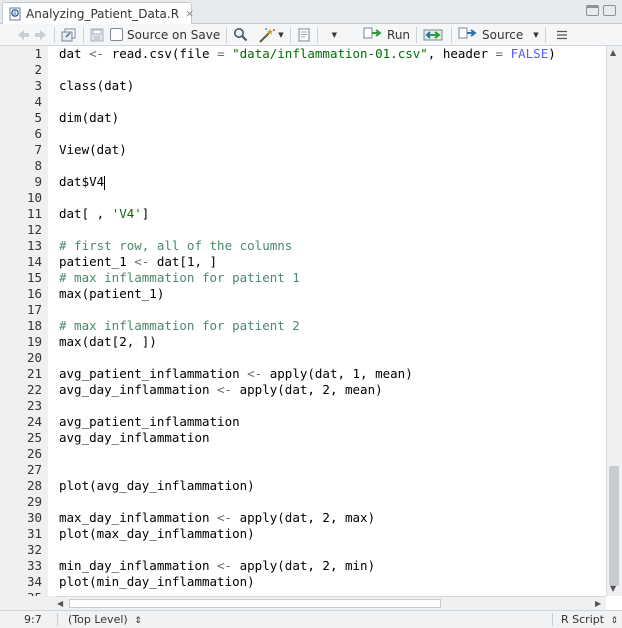 The image size is (622, 628). What do you see at coordinates (303, 582) in the screenshot?
I see `code-line: 34 plot(min_day_inflammation)` at bounding box center [303, 582].